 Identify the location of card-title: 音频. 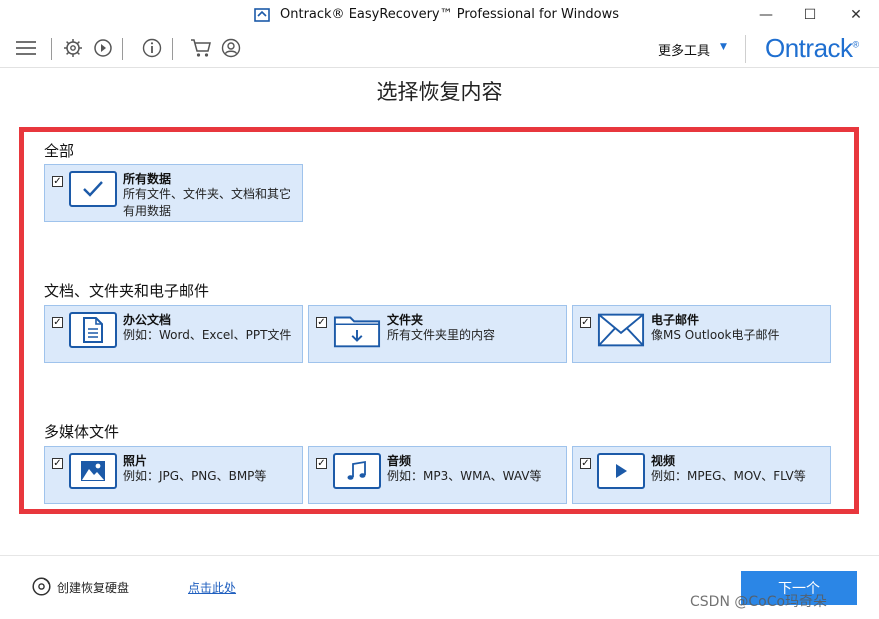
(399, 461).